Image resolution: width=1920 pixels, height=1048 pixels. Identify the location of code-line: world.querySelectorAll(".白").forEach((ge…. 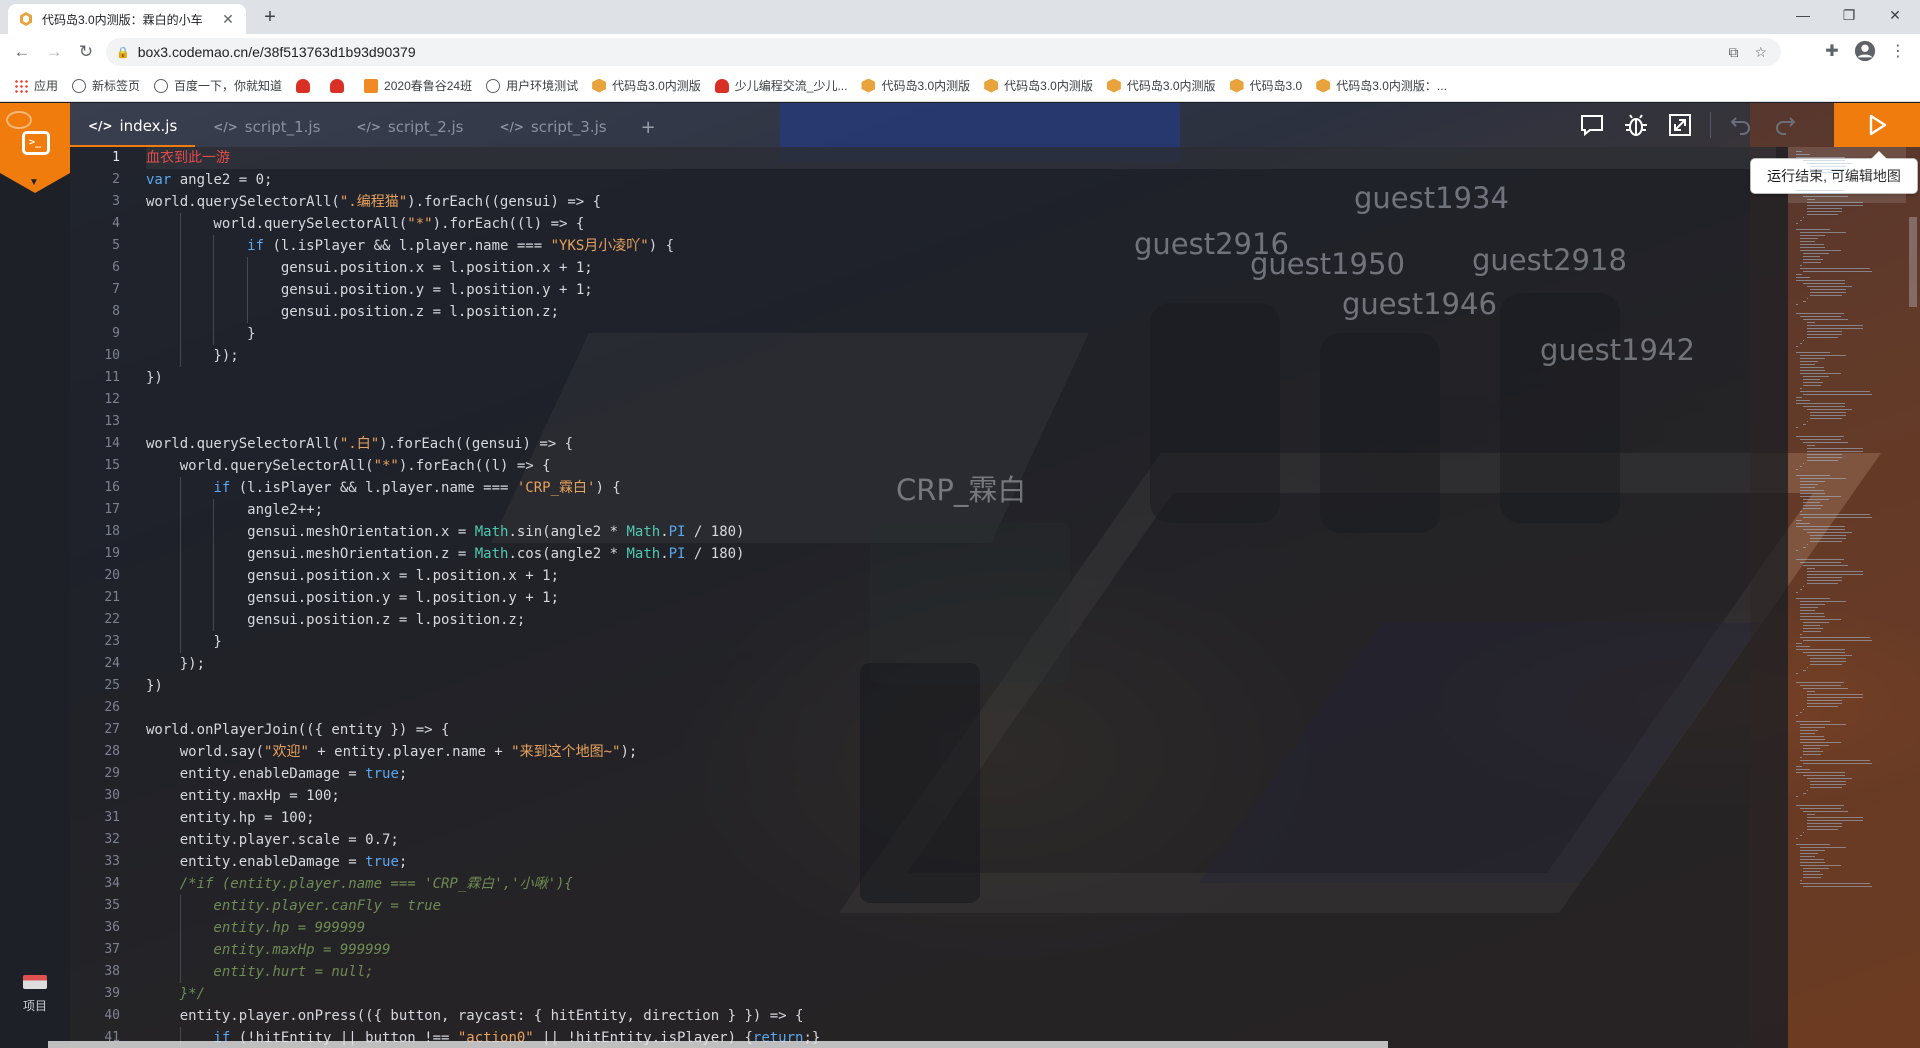
(961, 444).